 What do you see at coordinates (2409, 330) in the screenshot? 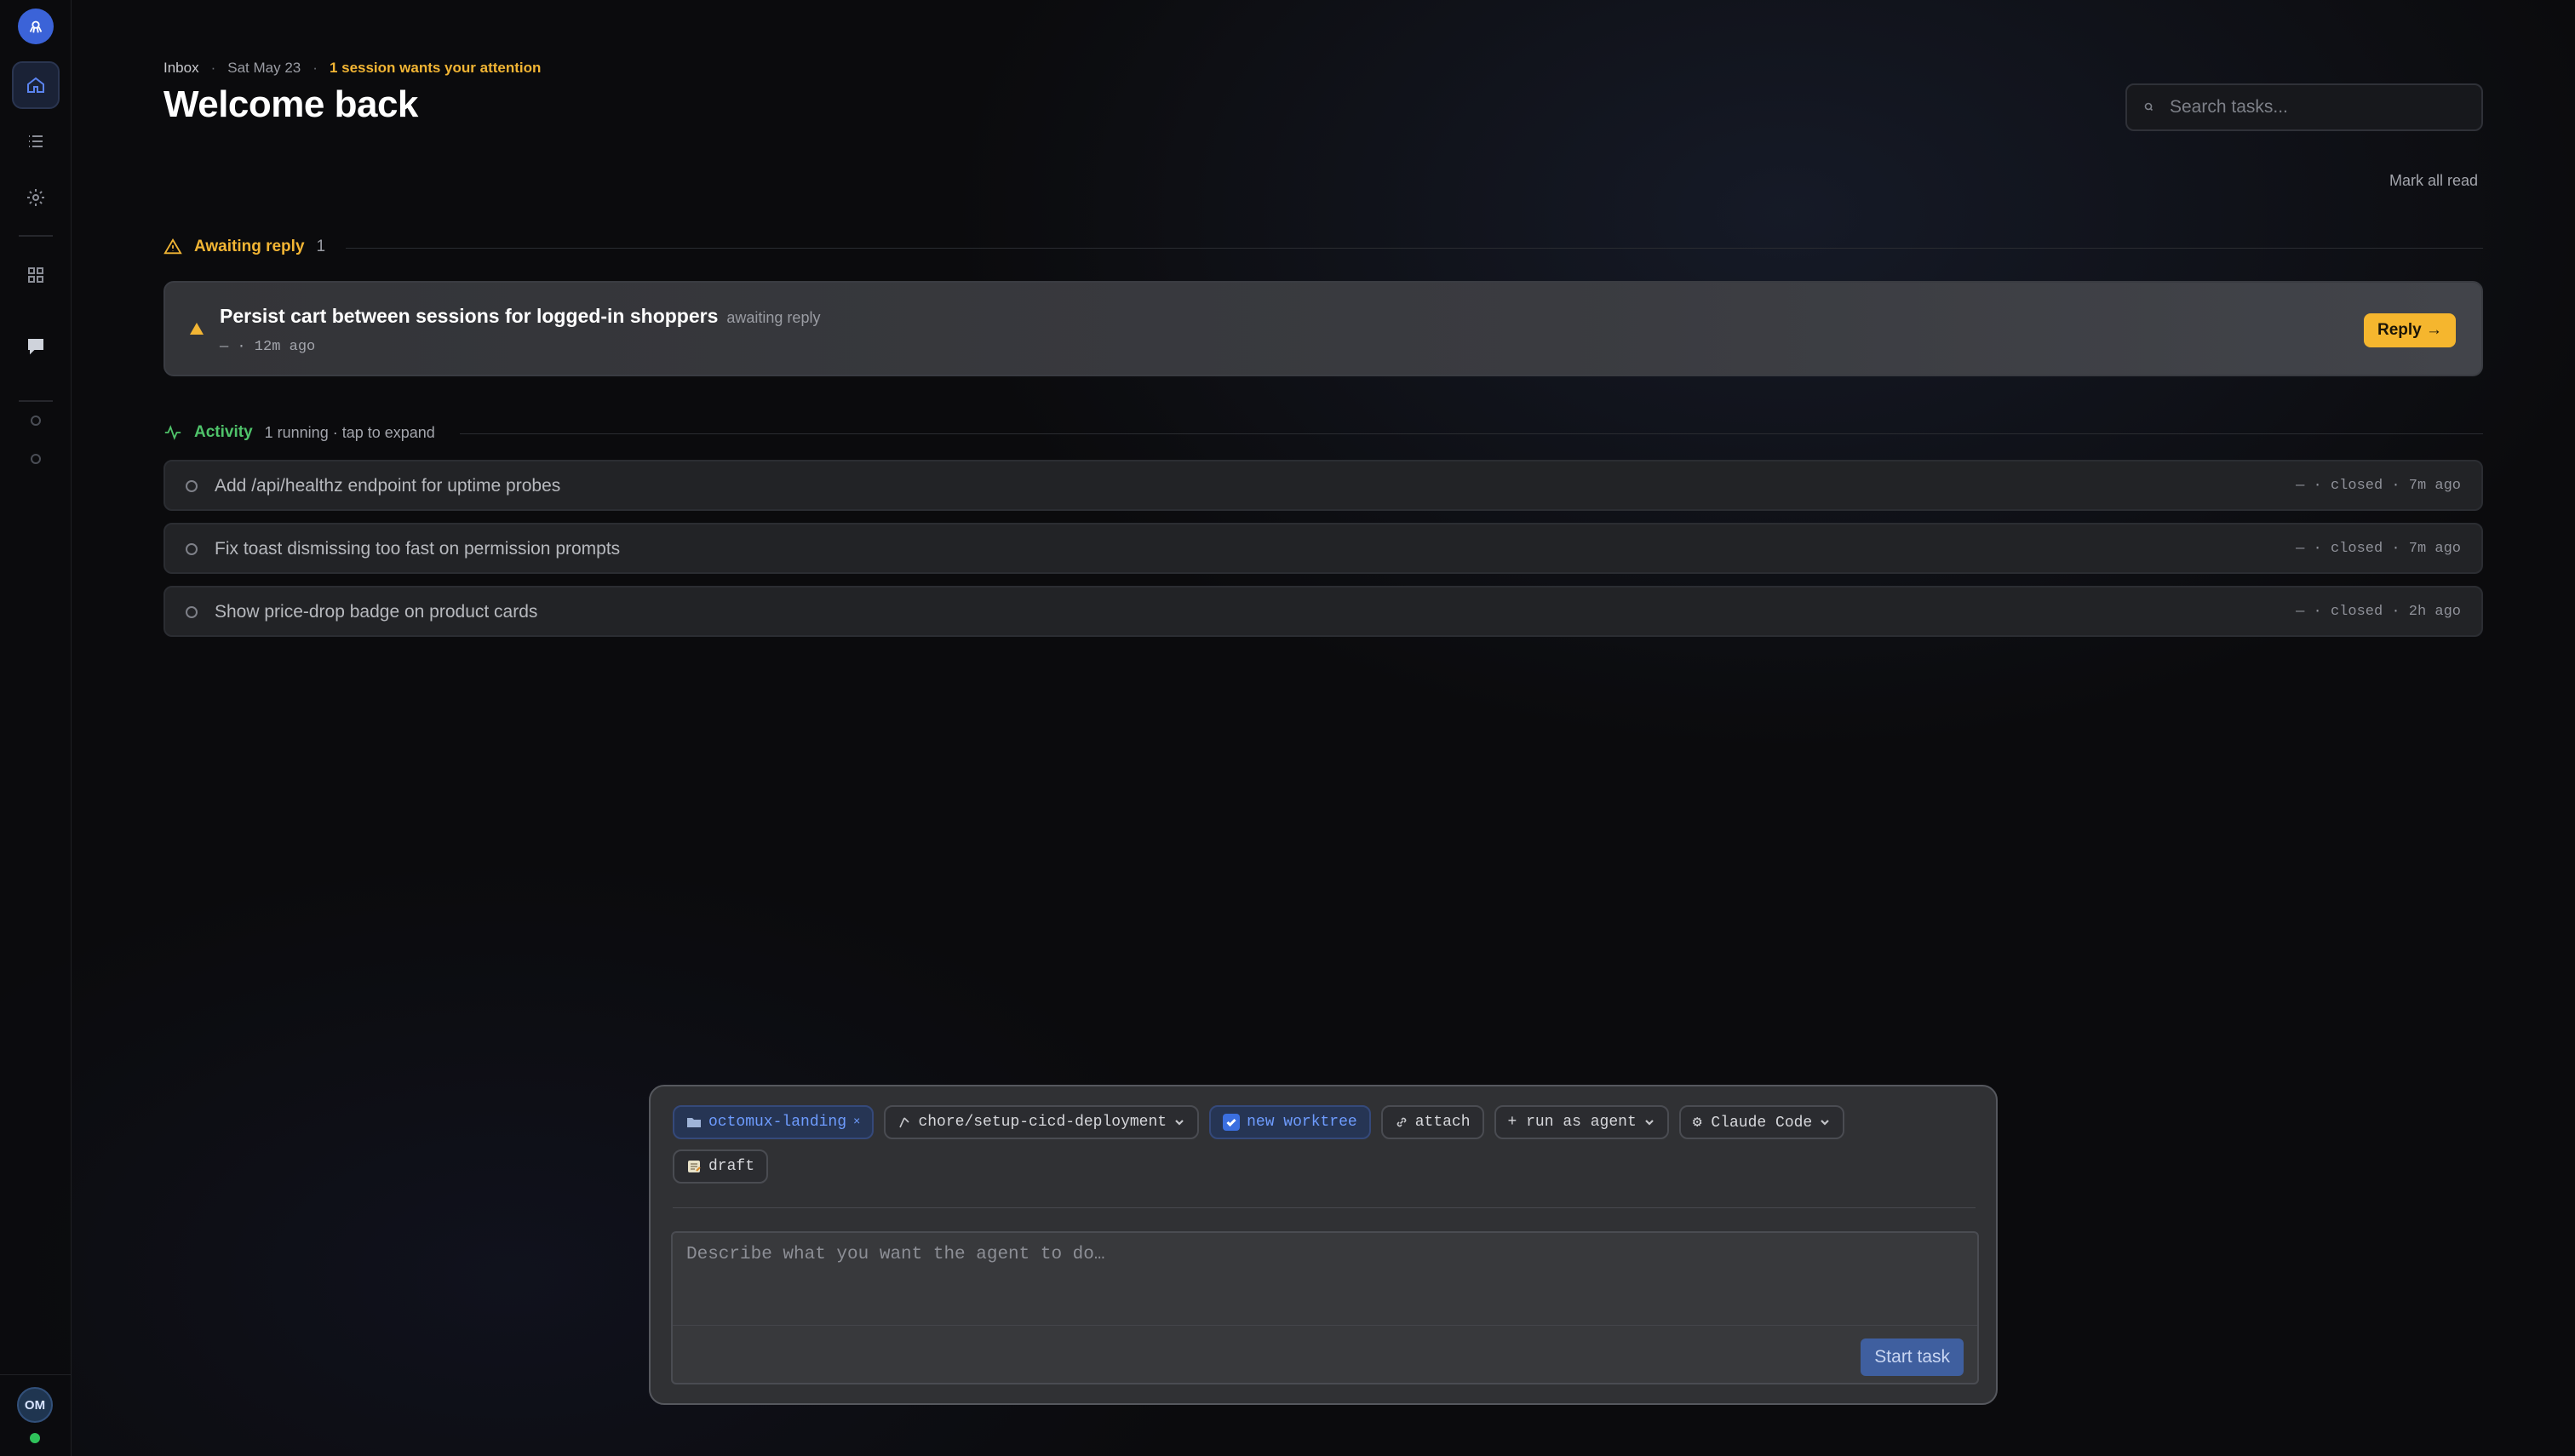
I see `reply-button: Reply →` at bounding box center [2409, 330].